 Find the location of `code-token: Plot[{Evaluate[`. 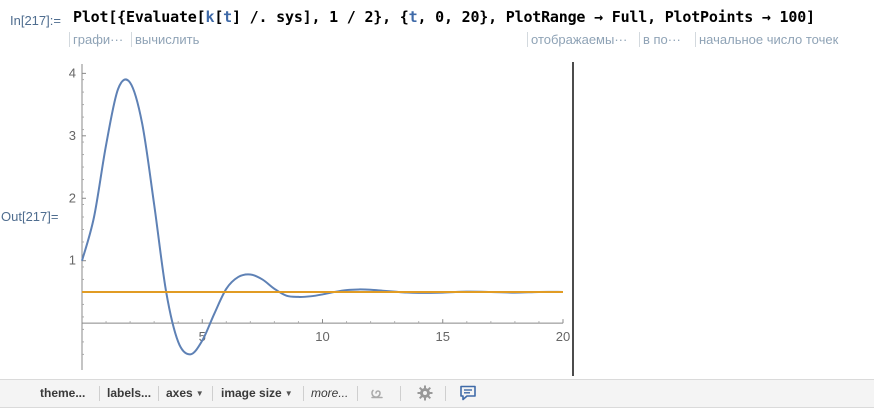

code-token: Plot[{Evaluate[ is located at coordinates (139, 17).